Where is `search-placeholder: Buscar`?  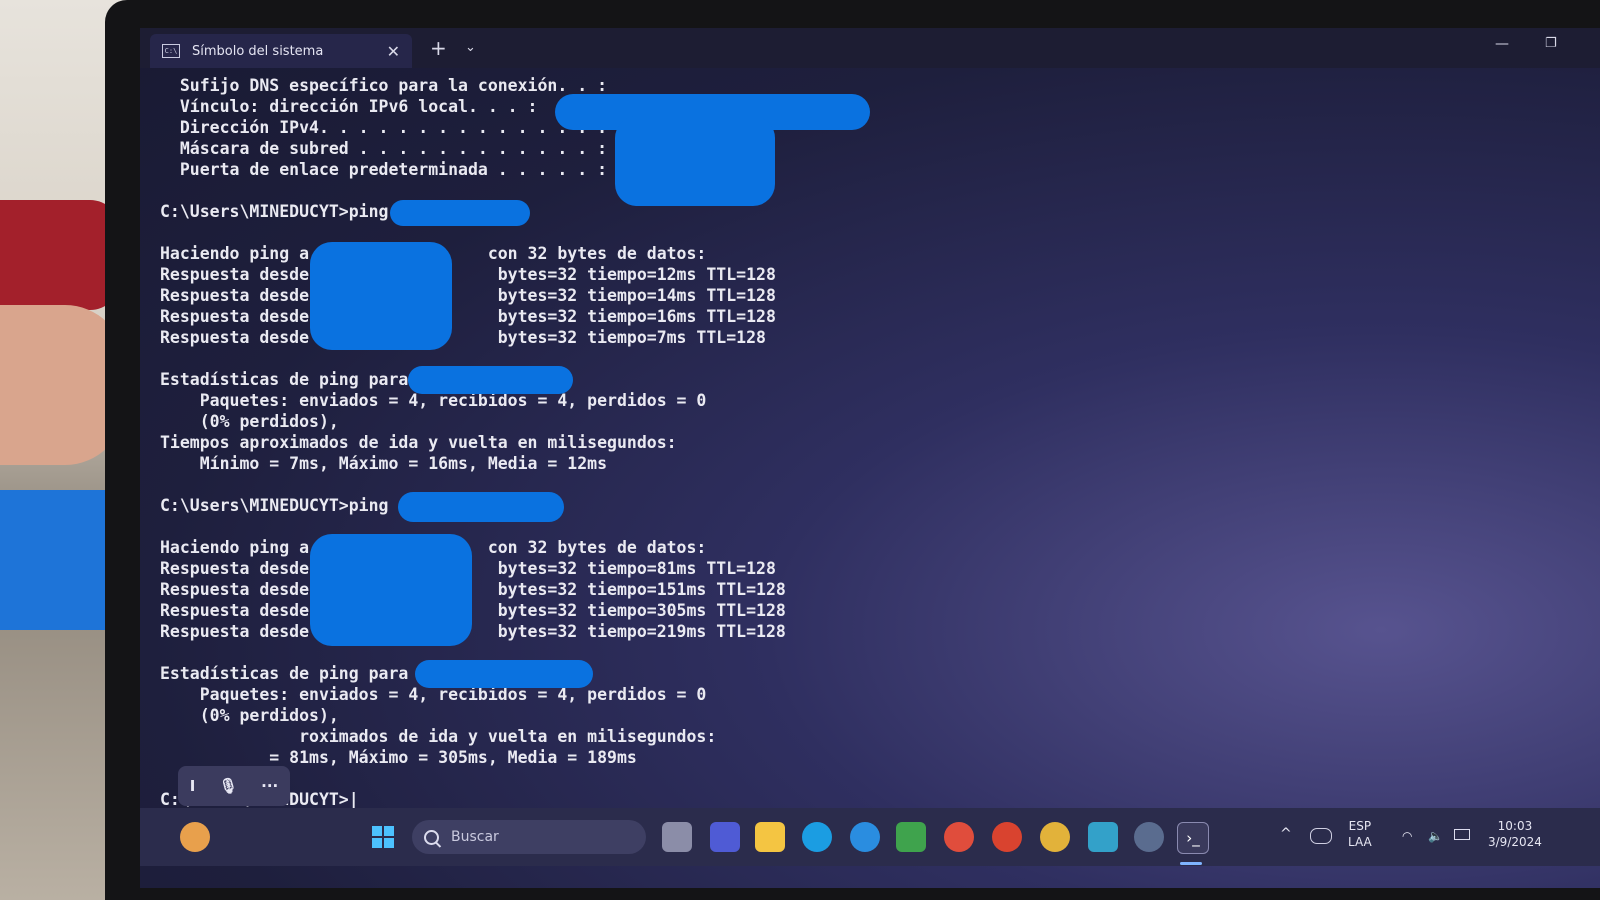
search-placeholder: Buscar is located at coordinates (475, 837).